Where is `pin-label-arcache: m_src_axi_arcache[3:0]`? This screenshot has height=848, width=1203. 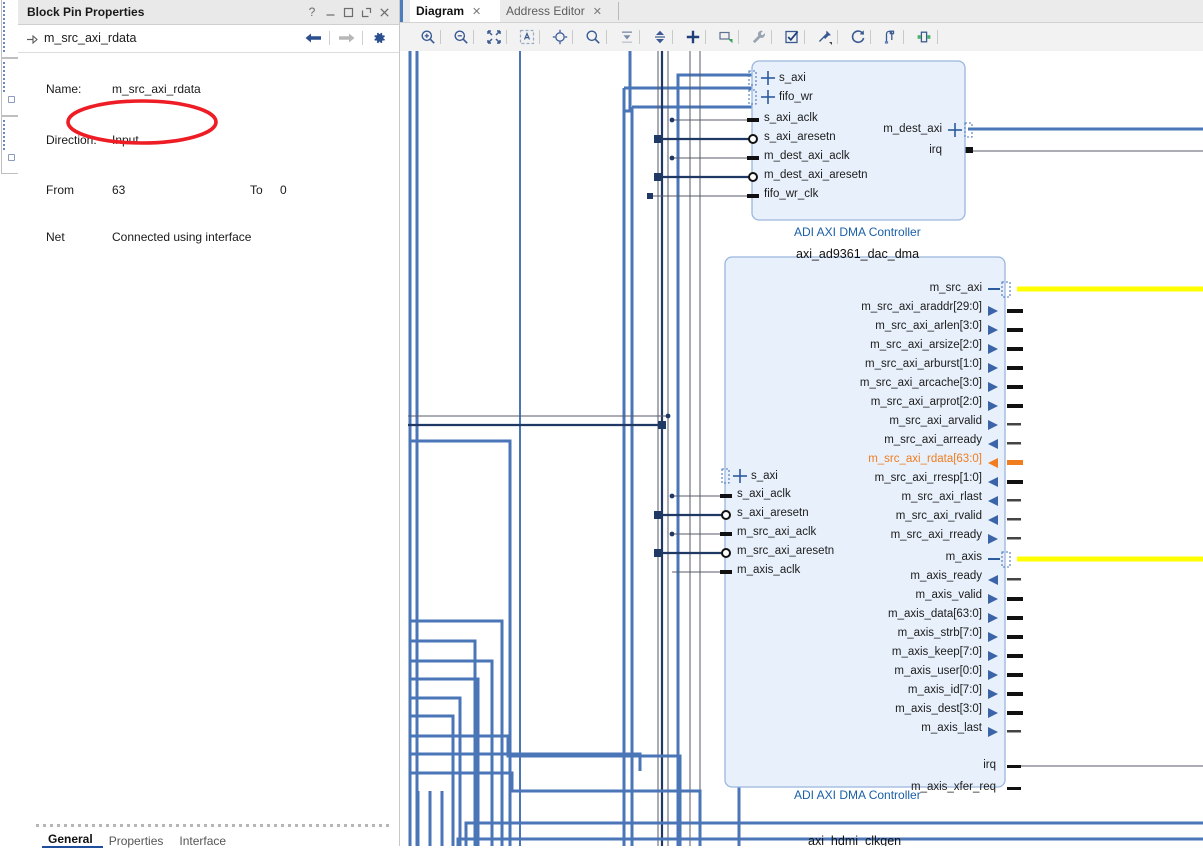
pin-label-arcache: m_src_axi_arcache[3:0] is located at coordinates (884, 383).